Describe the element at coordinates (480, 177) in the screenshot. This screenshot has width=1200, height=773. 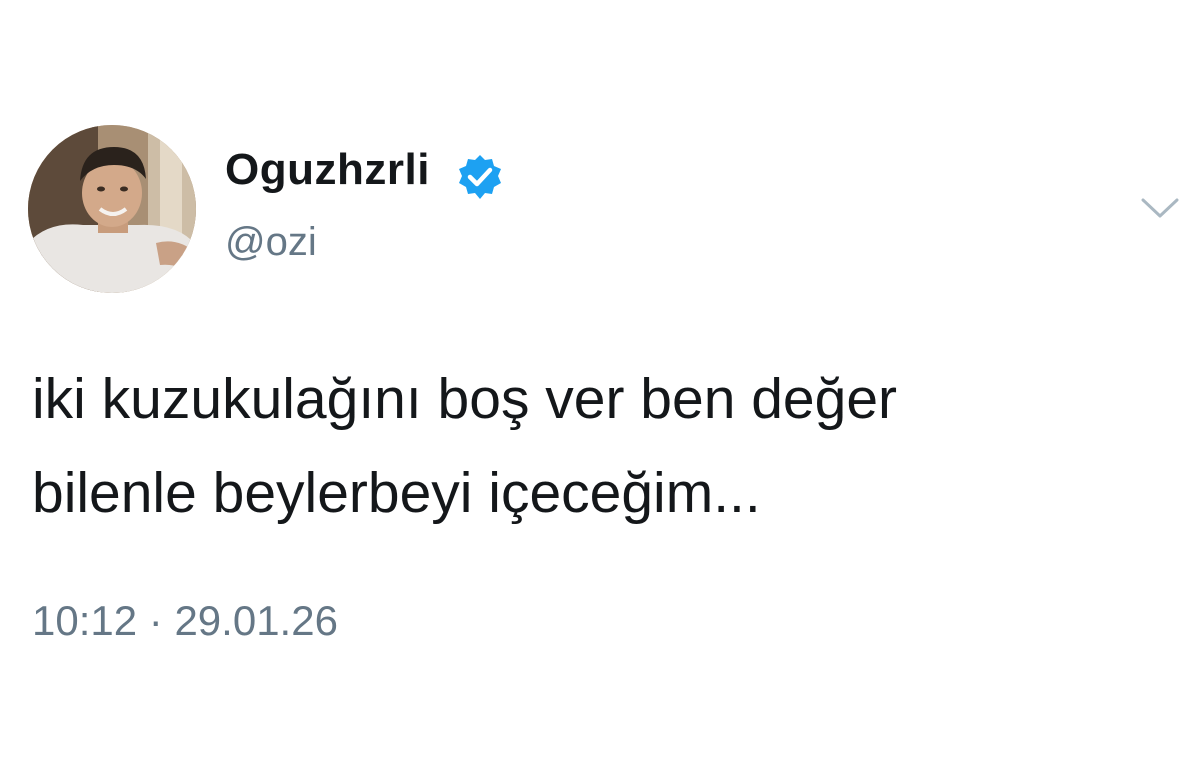
I see `verified-check-icon` at that location.